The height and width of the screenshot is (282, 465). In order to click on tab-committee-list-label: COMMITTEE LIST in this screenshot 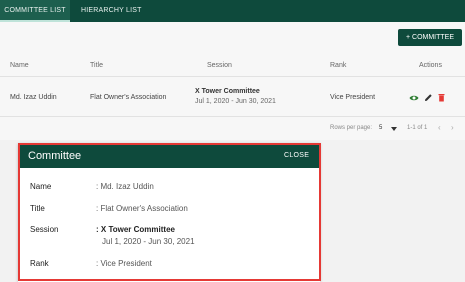, I will do `click(35, 10)`.